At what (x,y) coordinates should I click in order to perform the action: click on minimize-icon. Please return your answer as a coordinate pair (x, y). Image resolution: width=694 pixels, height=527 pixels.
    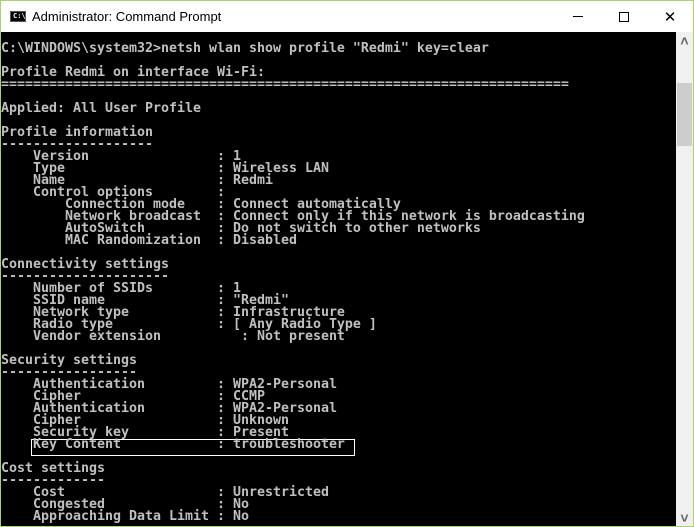
    Looking at the image, I should click on (578, 16).